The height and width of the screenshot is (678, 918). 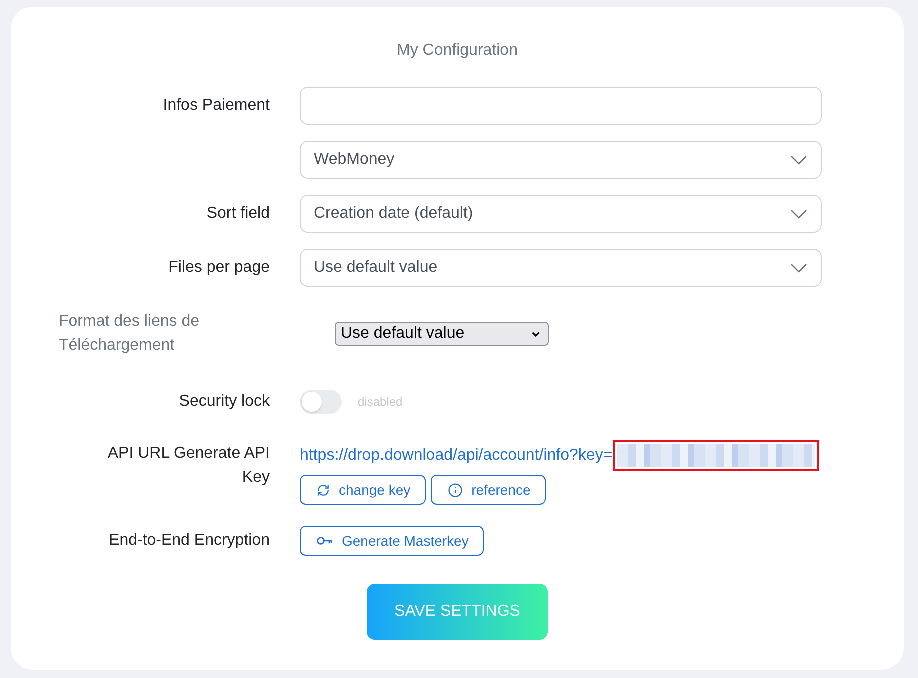 I want to click on page-title: My Configuration, so click(x=457, y=51).